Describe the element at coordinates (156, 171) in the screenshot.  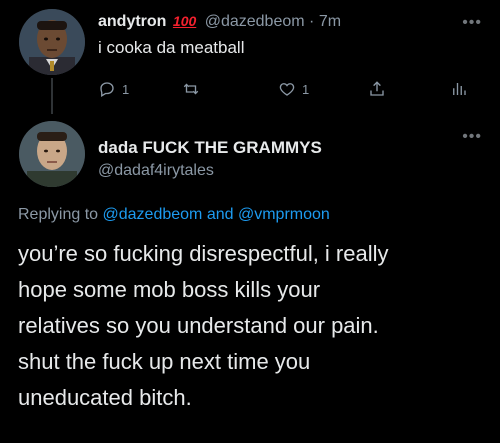
I see `handle: @dadaf4irytales` at that location.